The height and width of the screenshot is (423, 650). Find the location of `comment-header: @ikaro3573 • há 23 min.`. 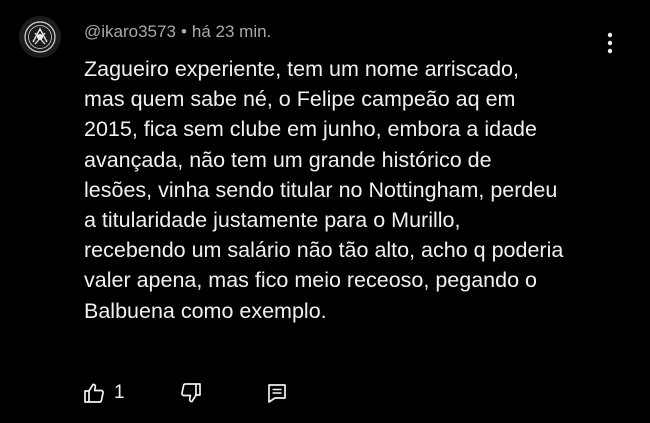

comment-header: @ikaro3573 • há 23 min. is located at coordinates (177, 32).